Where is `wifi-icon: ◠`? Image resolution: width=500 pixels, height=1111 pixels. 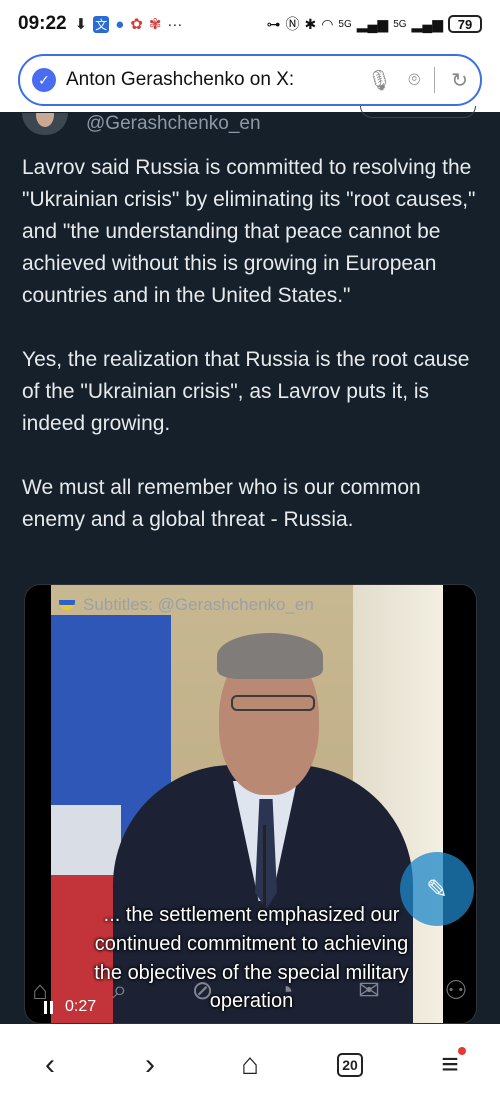
wifi-icon: ◠ is located at coordinates (327, 23).